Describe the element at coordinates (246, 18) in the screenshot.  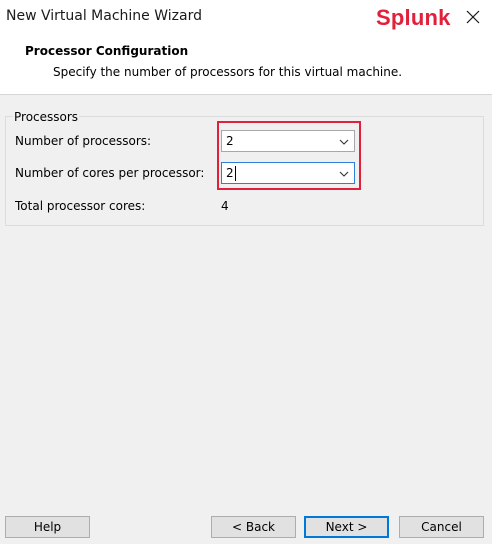
I see `title-bar: New Virtual Machine Wizard Splunk` at that location.